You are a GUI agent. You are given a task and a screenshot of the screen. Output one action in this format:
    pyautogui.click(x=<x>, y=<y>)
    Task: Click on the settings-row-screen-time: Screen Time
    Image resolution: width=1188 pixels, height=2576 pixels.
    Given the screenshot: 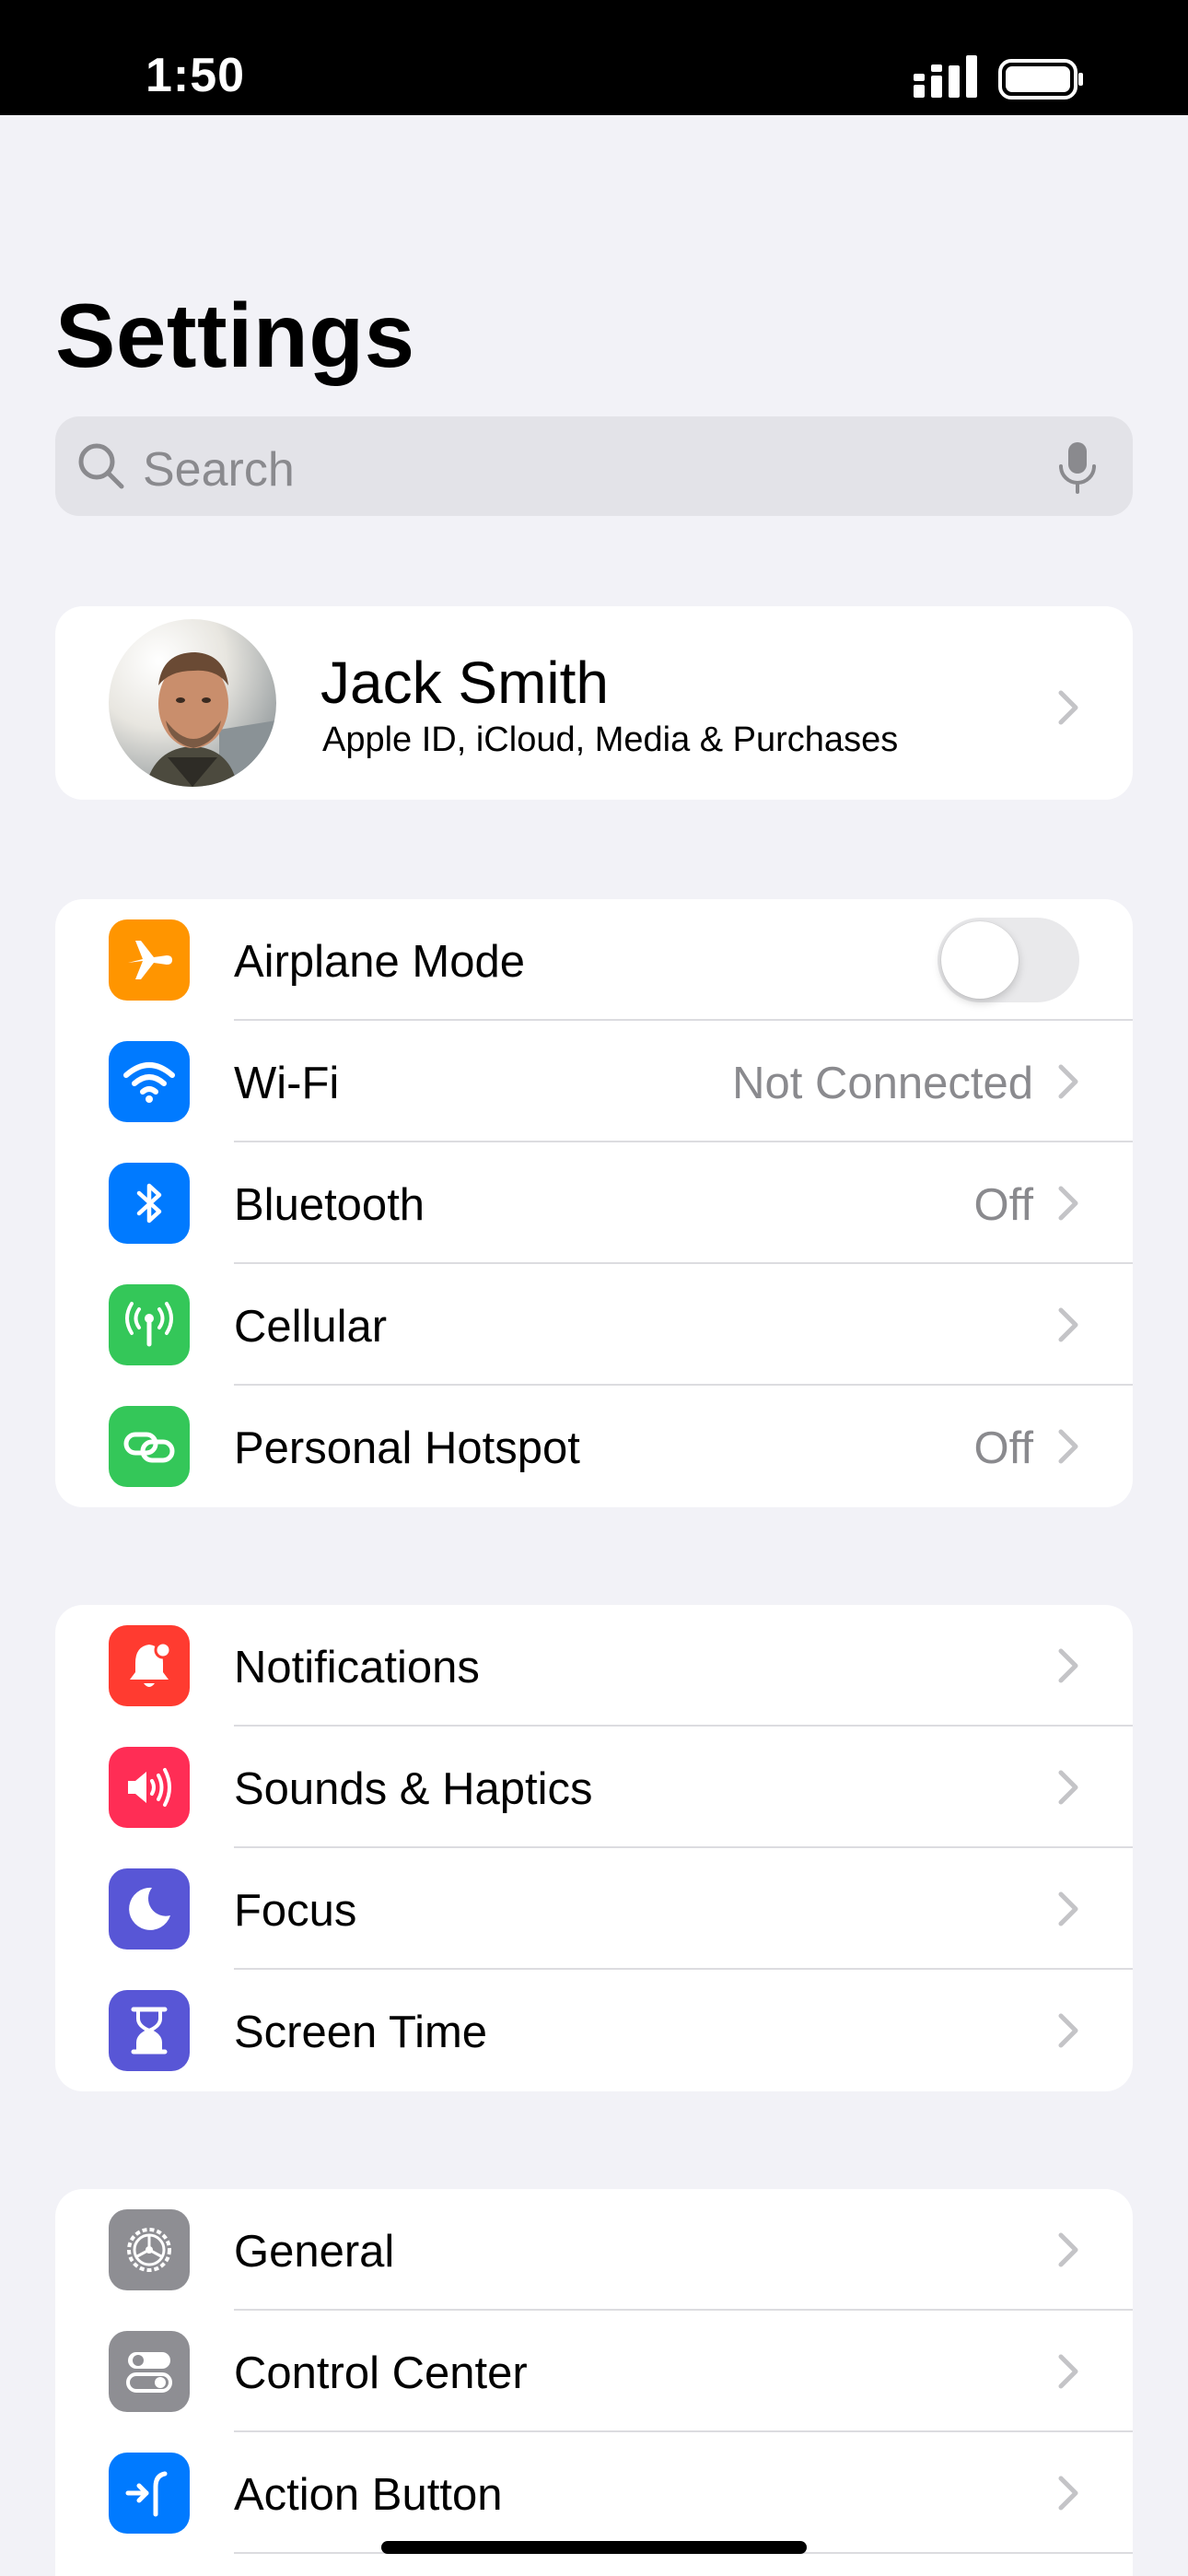 What is the action you would take?
    pyautogui.click(x=594, y=2030)
    